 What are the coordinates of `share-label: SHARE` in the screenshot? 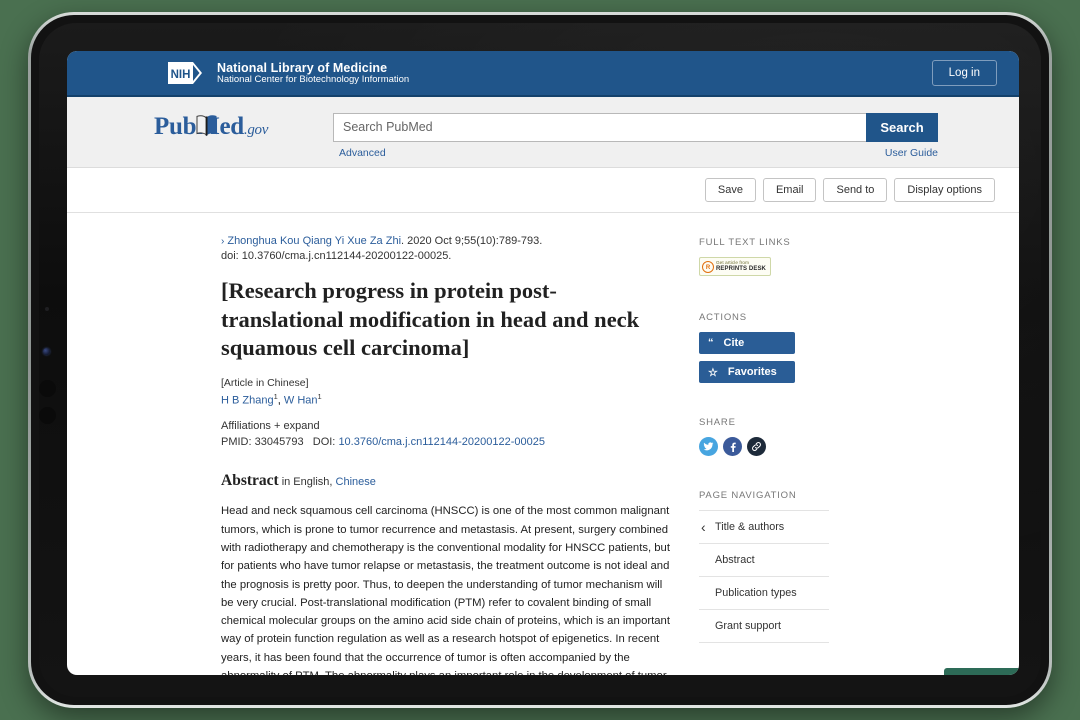 It's located at (717, 422).